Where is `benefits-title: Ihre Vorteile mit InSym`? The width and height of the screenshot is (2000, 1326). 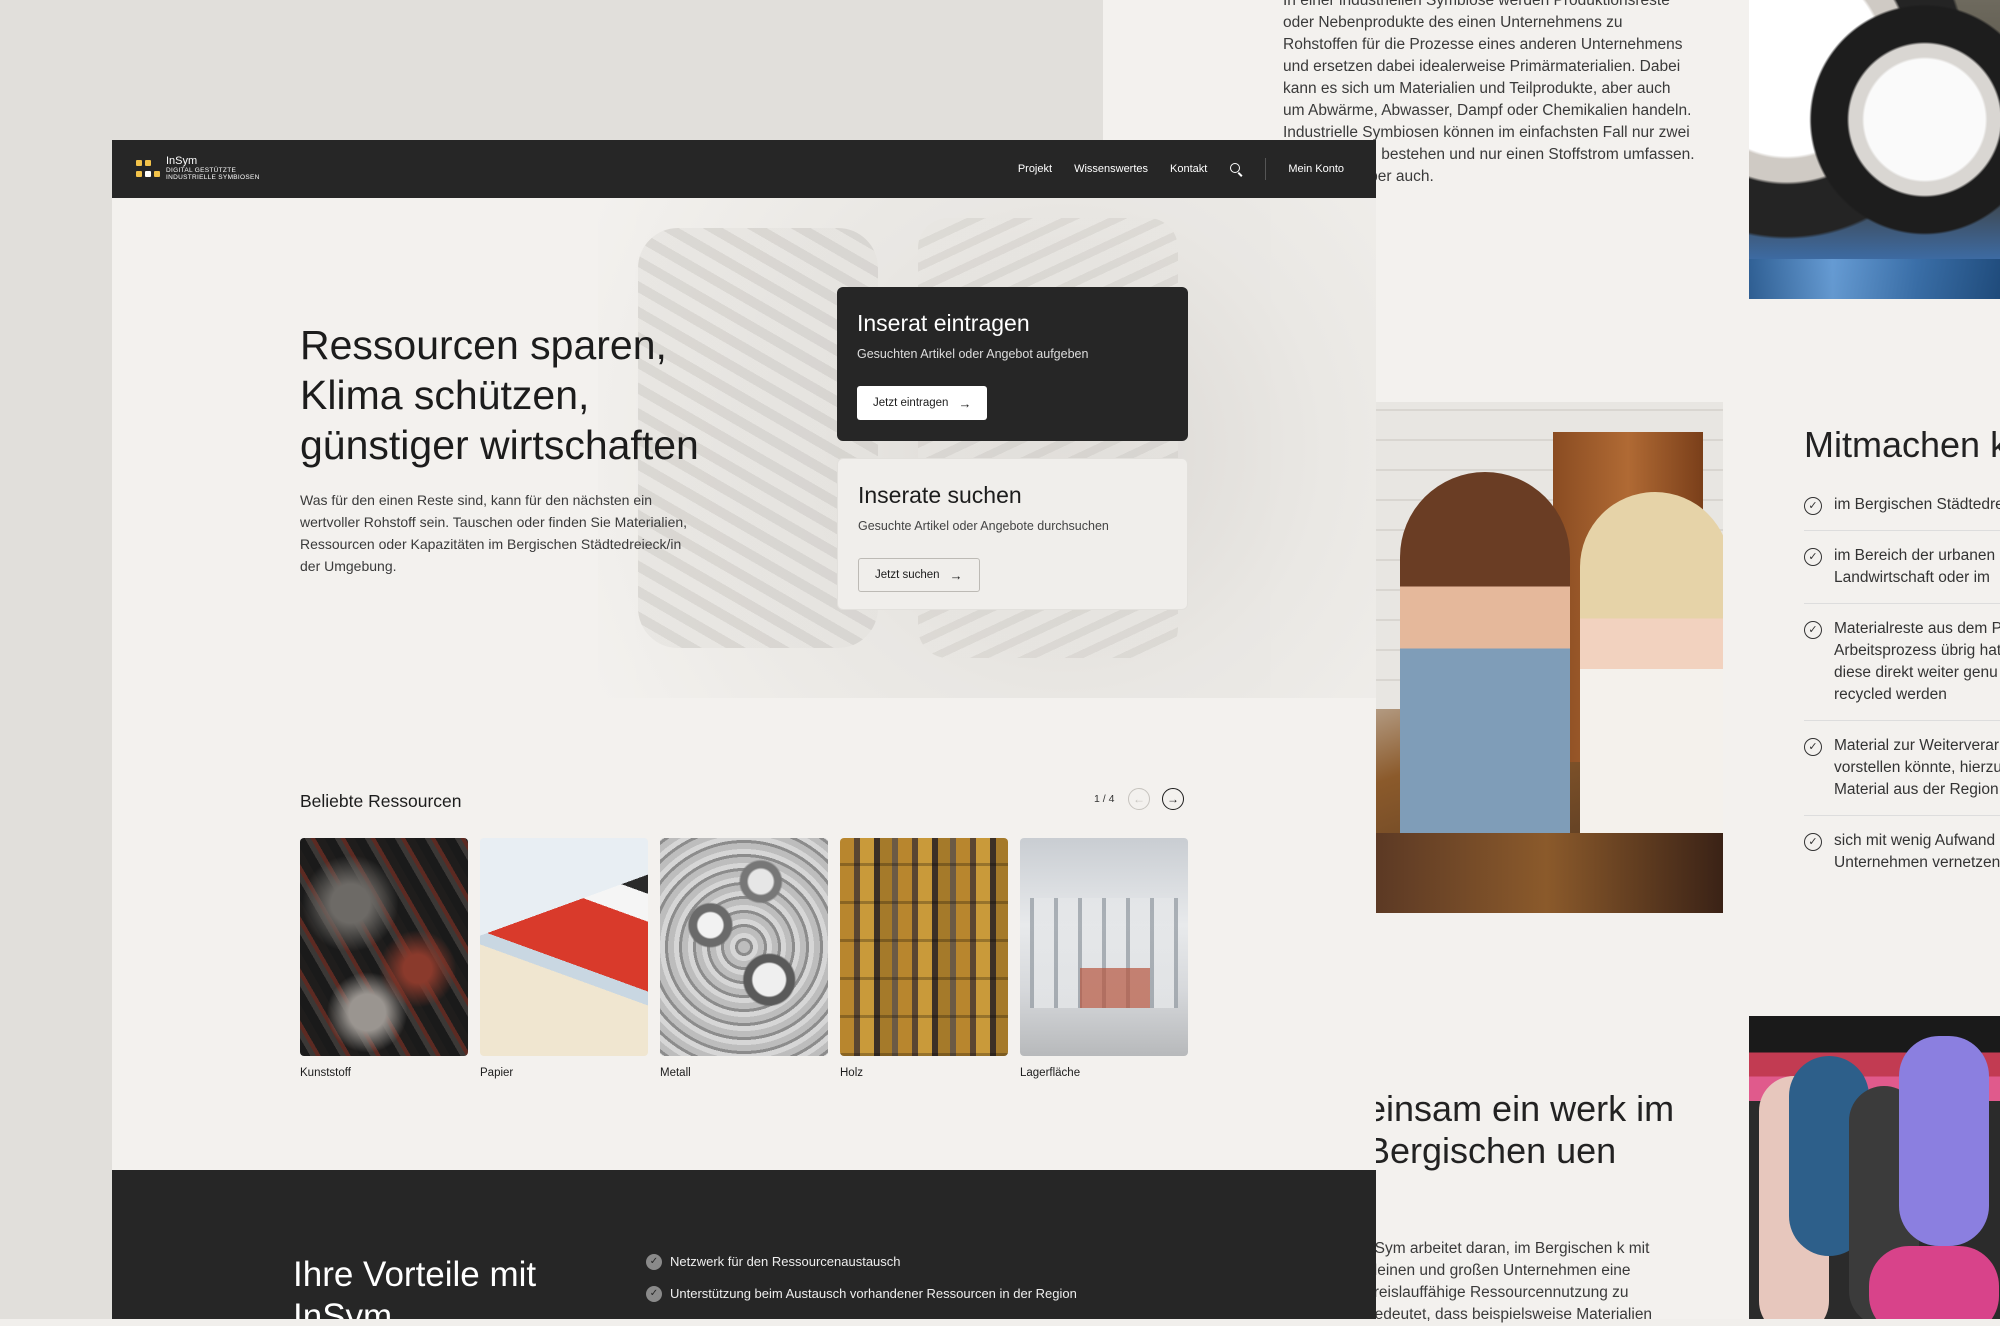 benefits-title: Ihre Vorteile mit InSym is located at coordinates (415, 1287).